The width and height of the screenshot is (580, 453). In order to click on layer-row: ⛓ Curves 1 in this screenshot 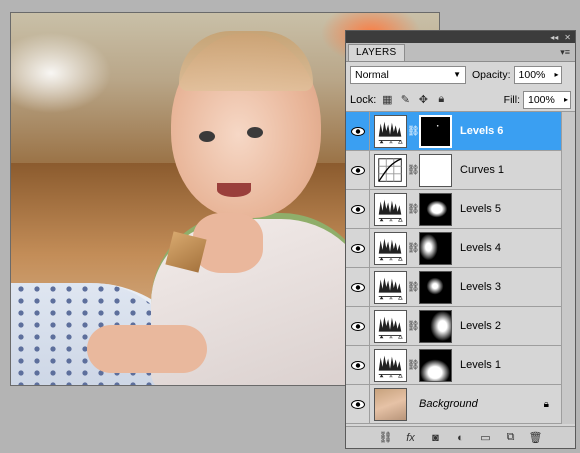, I will do `click(460, 170)`.